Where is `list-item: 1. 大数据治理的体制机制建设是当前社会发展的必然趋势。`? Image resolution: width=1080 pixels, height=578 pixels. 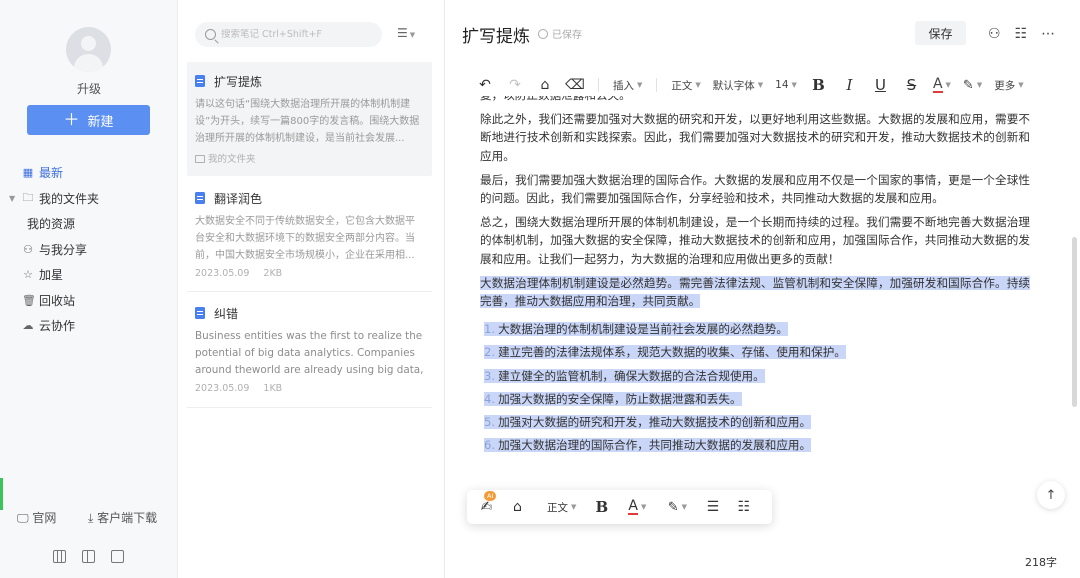
list-item: 1. 大数据治理的体制机制建设是当前社会发展的必然趋势。 is located at coordinates (636, 329).